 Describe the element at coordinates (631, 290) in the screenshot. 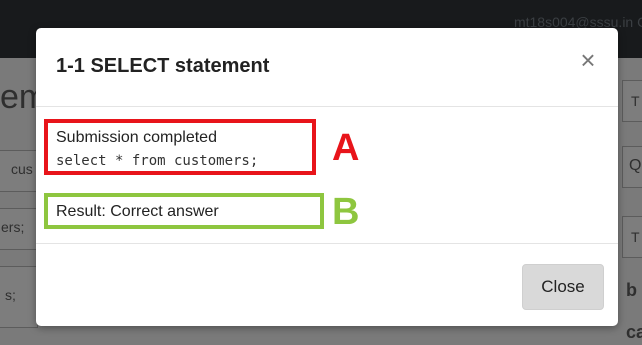

I see `background-right-bold: b` at that location.